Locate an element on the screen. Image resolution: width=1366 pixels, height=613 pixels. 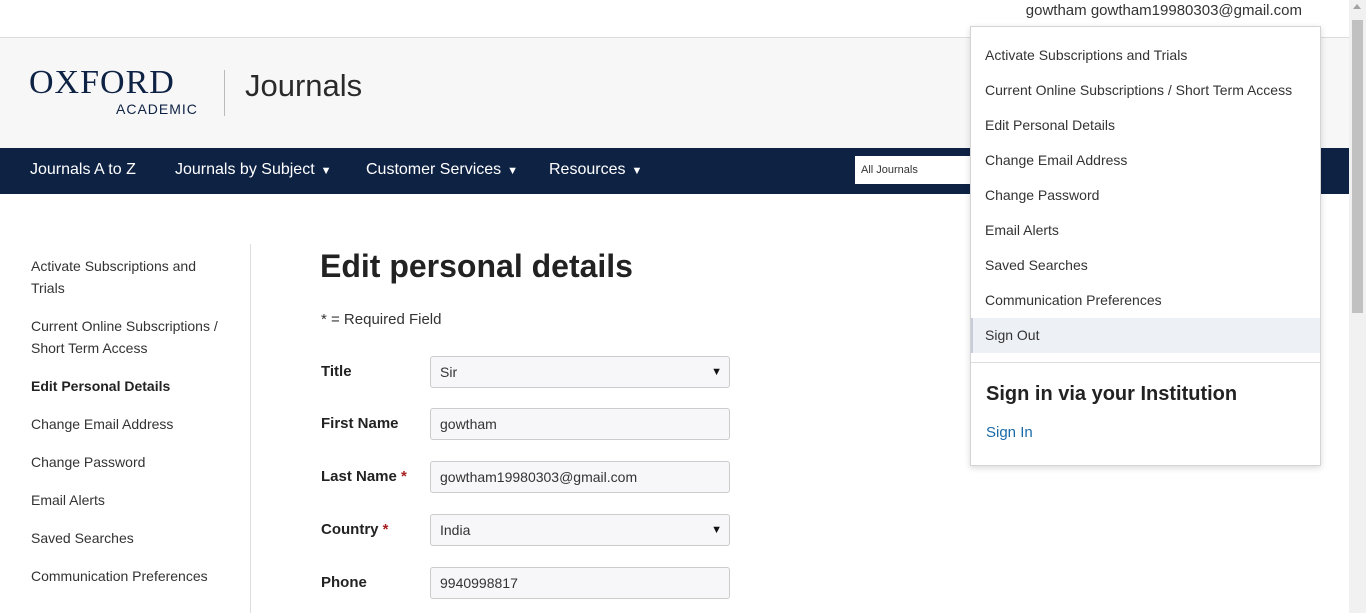
country-label: Country * is located at coordinates (355, 529).